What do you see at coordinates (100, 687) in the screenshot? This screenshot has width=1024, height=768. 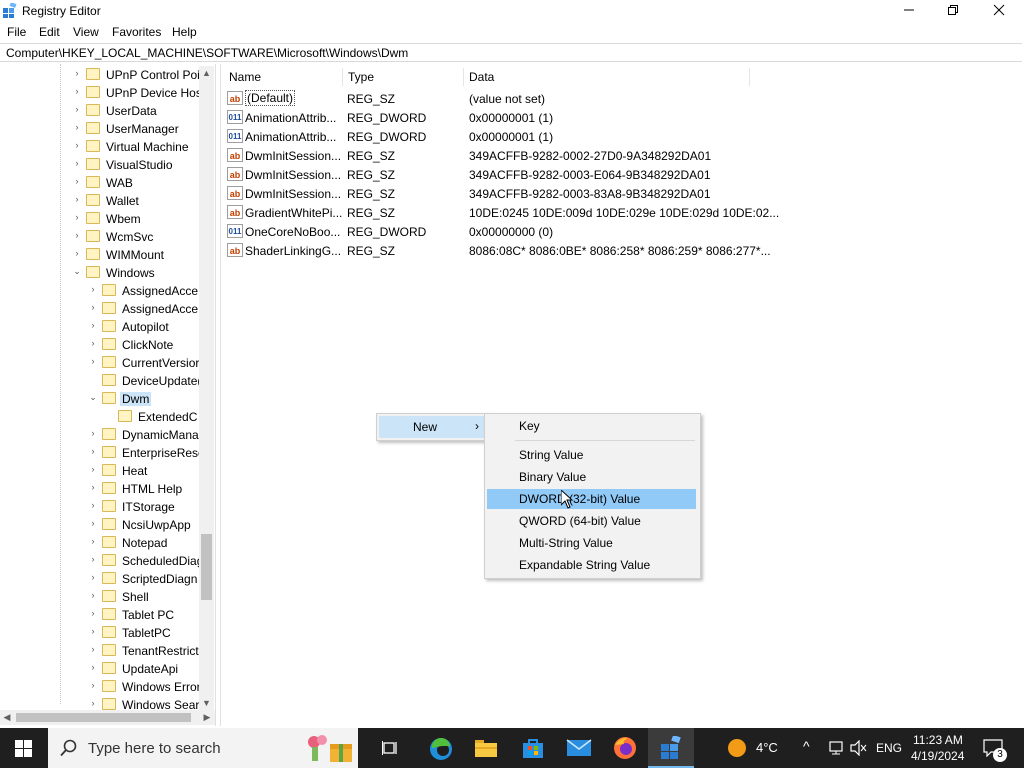 I see `tree-item: › Windows Error` at bounding box center [100, 687].